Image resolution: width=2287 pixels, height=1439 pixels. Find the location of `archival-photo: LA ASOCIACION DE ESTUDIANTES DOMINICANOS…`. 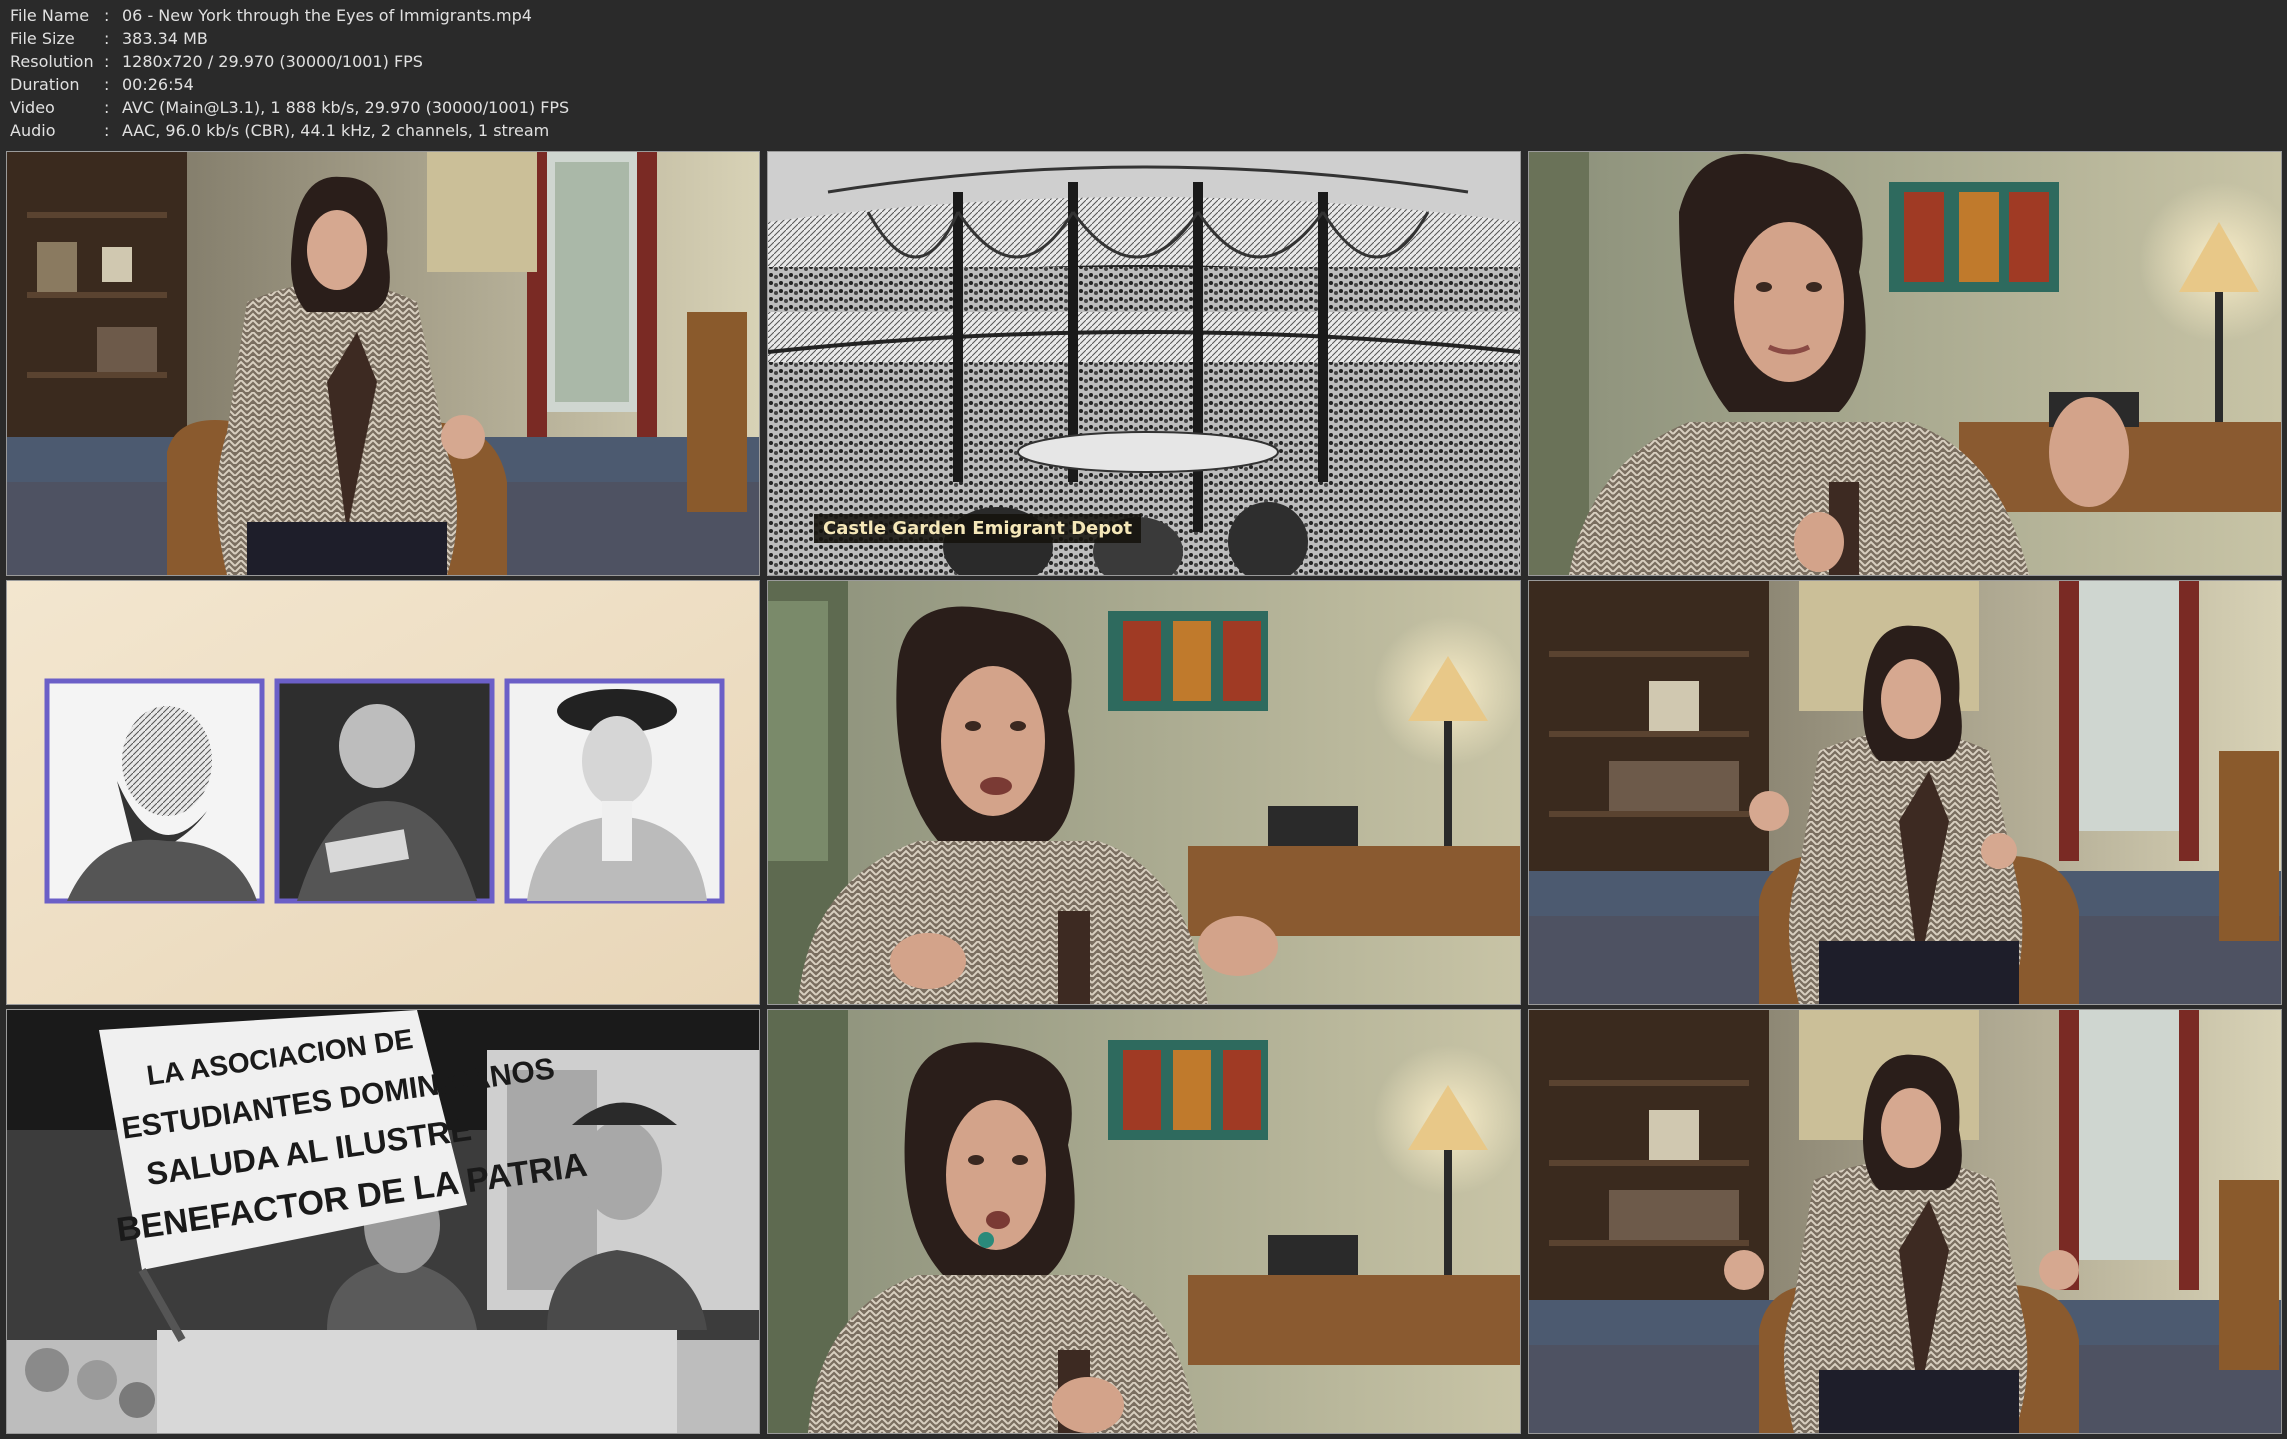

archival-photo: LA ASOCIACION DE ESTUDIANTES DOMINICANOS… is located at coordinates (383, 1221).